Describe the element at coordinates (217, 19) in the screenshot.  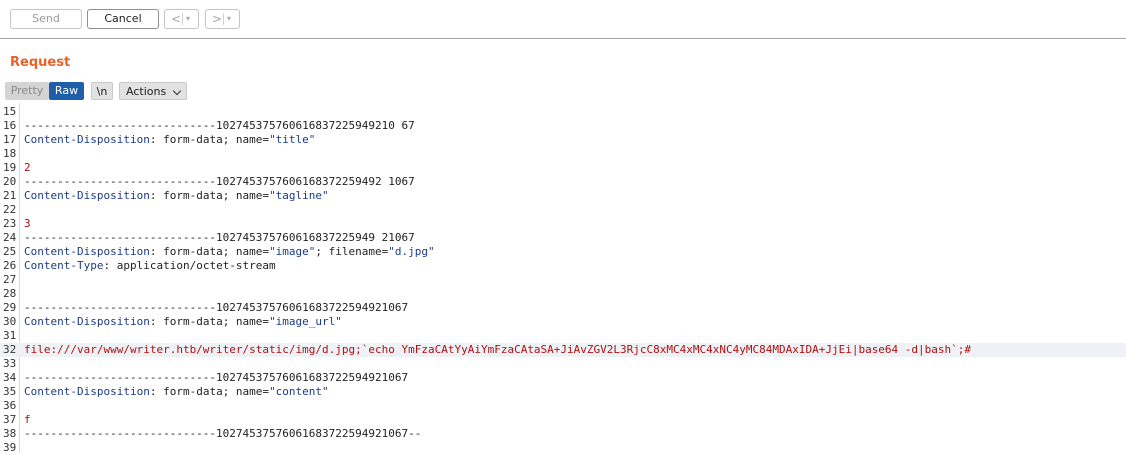
I see `chevron-right-icon: >` at that location.